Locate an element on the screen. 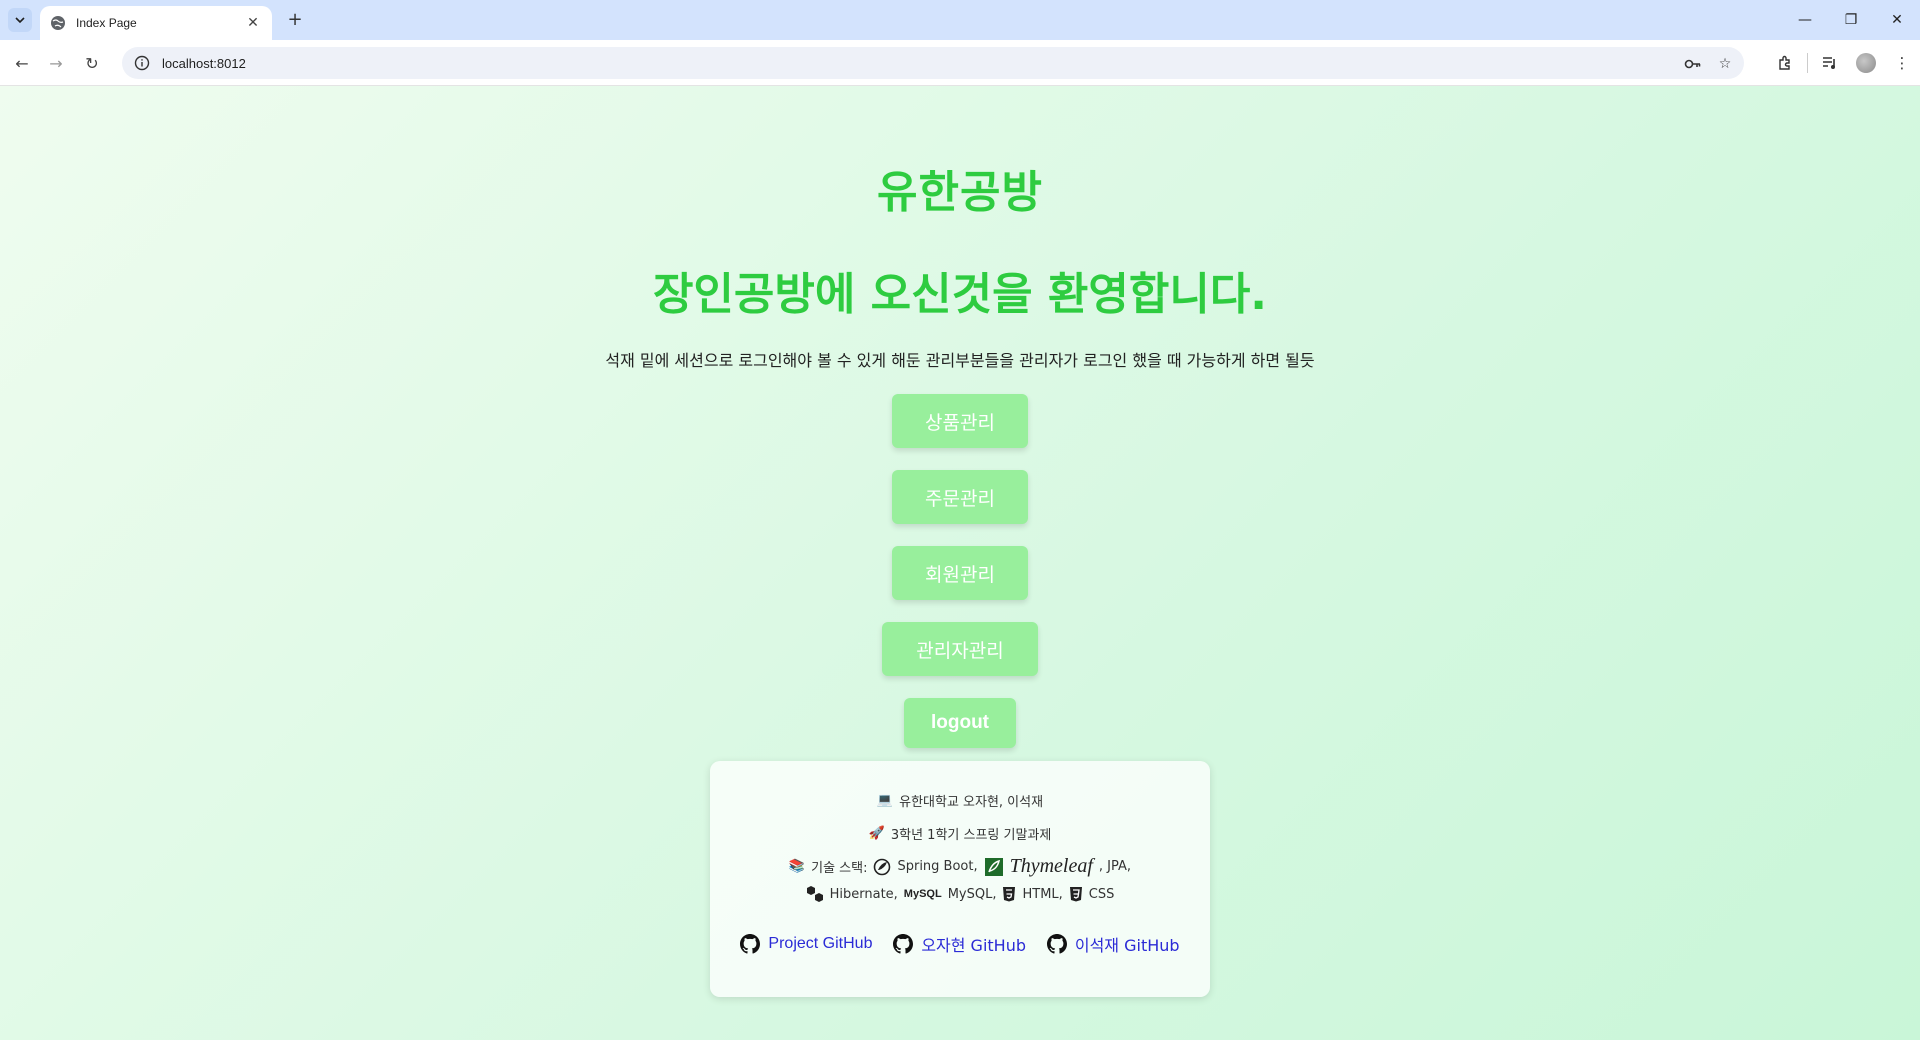 The image size is (1920, 1040). mysql-text: MySQL, is located at coordinates (972, 894).